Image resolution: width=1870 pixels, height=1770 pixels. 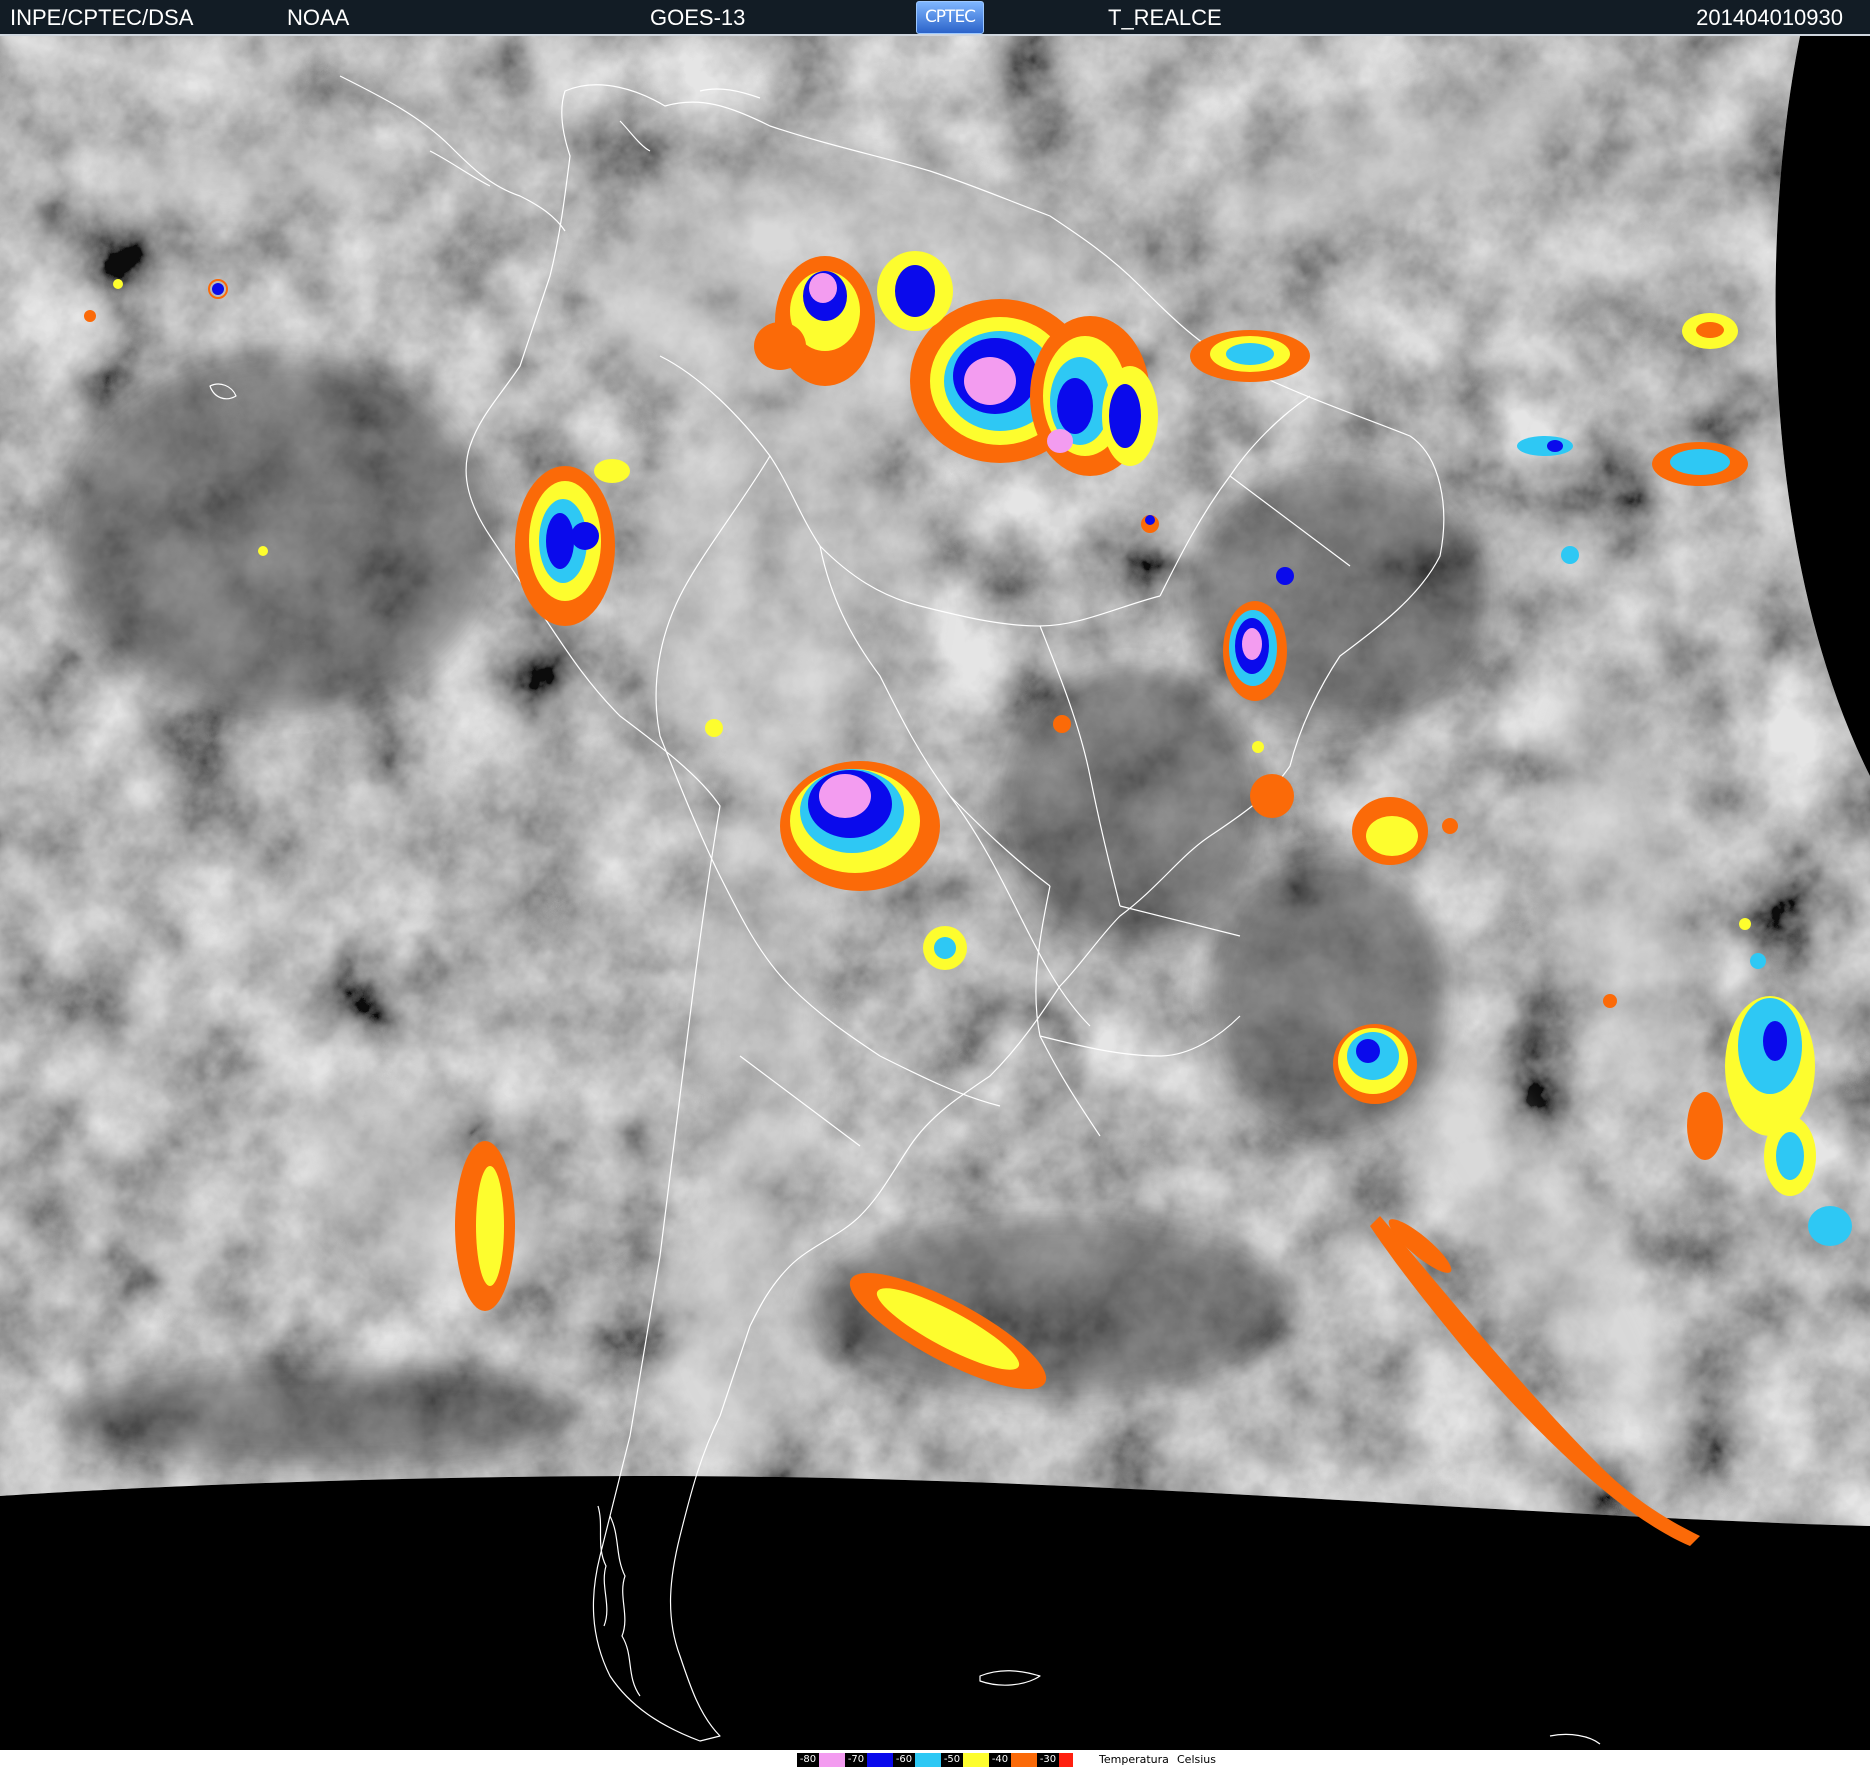 I want to click on legend-swatch-yellow, so click(x=976, y=1760).